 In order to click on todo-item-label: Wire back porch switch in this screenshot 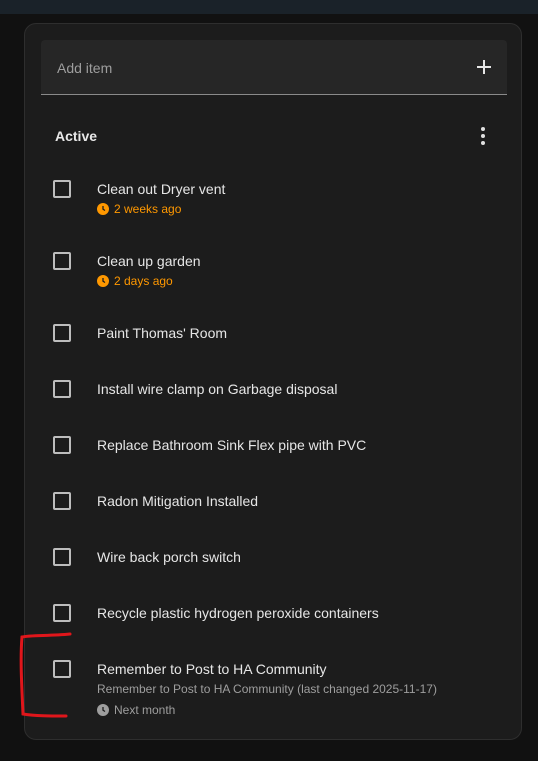, I will do `click(169, 557)`.